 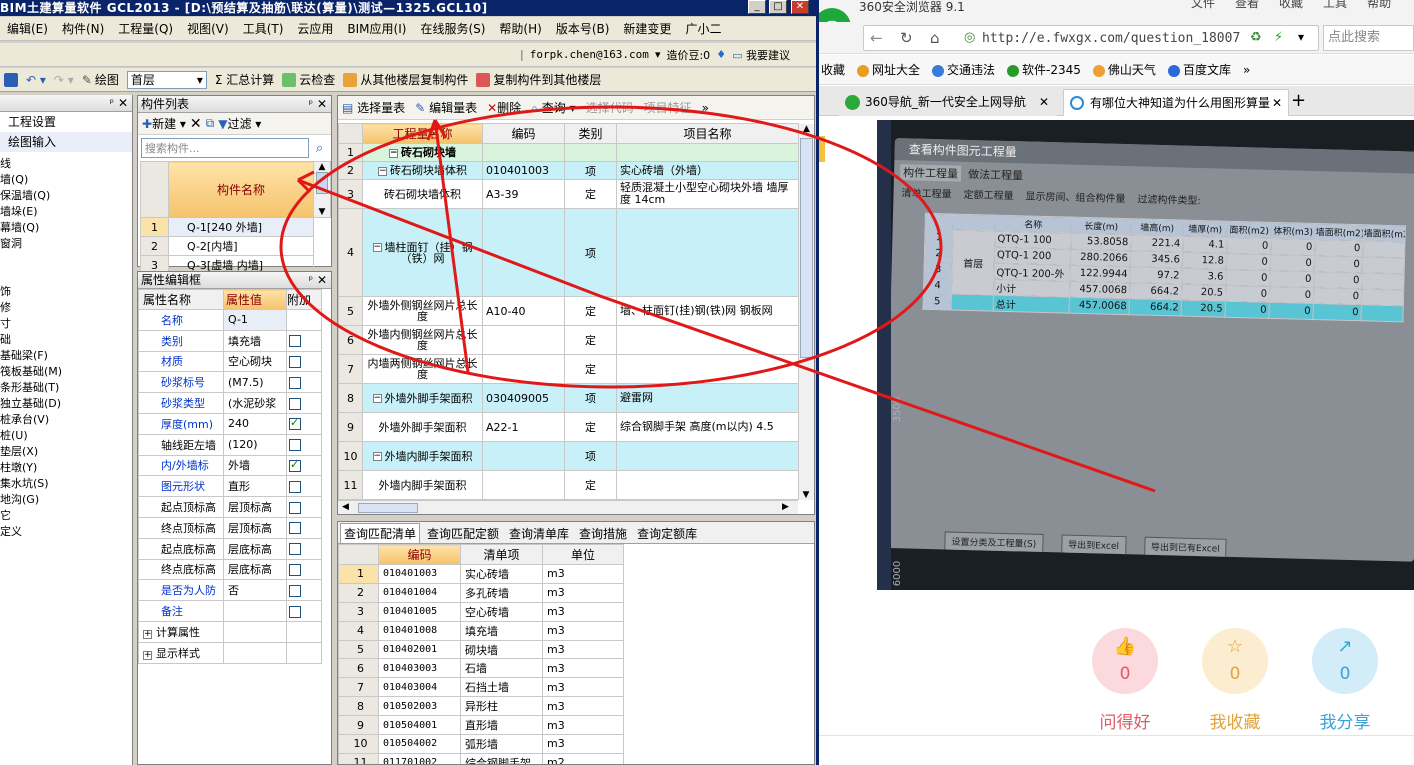 What do you see at coordinates (448, 246) in the screenshot?
I see `annotation-arrow` at bounding box center [448, 246].